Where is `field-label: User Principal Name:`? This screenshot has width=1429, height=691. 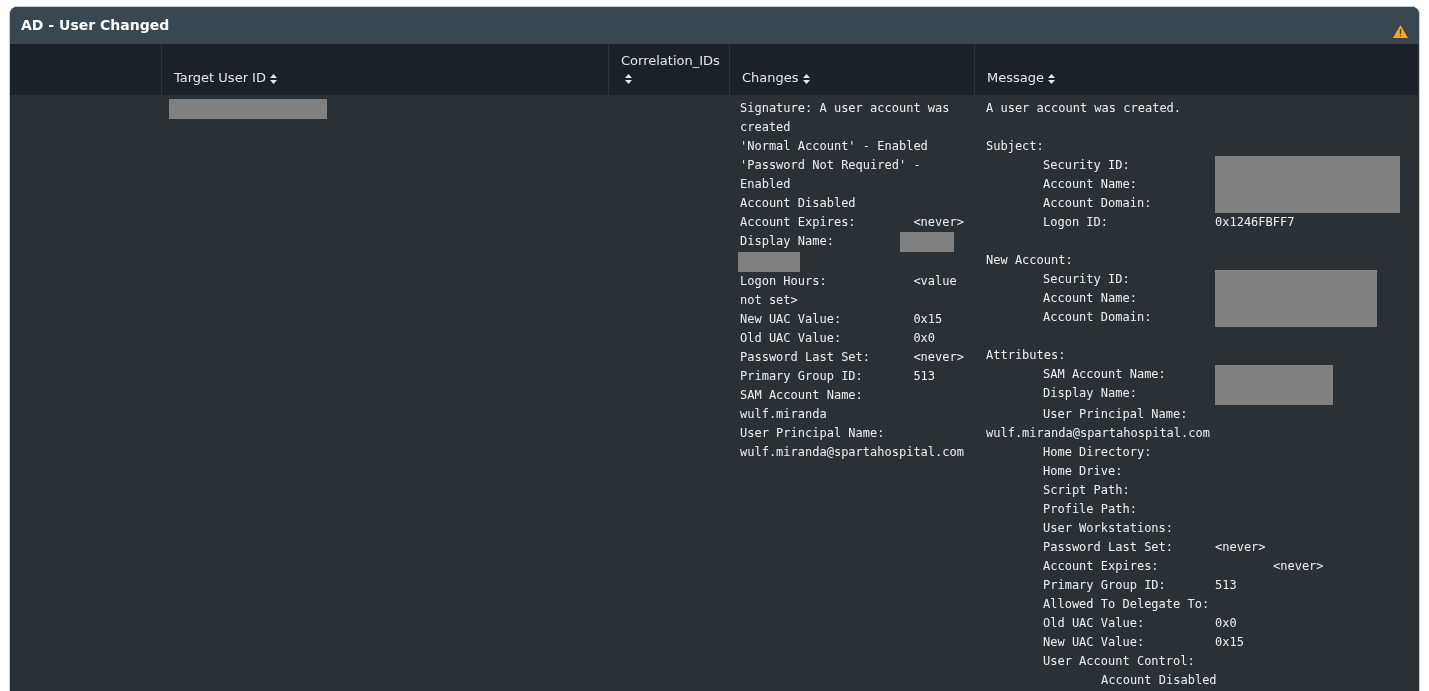 field-label: User Principal Name: is located at coordinates (1115, 414).